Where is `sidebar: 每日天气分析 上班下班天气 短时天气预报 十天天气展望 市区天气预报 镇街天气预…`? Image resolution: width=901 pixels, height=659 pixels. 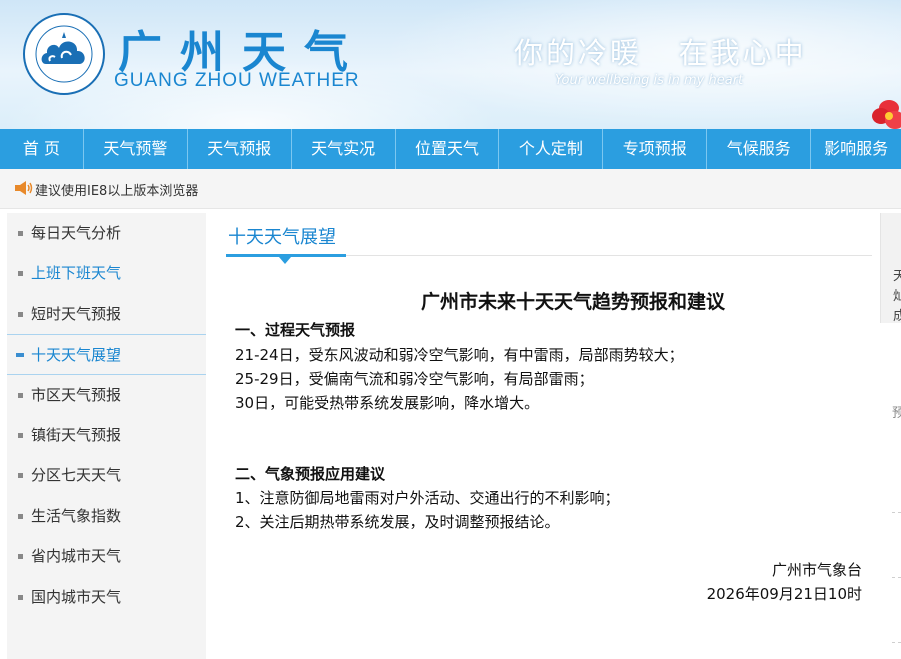 sidebar: 每日天气分析 上班下班天气 短时天气预报 十天天气展望 市区天气预报 镇街天气预… is located at coordinates (106, 436).